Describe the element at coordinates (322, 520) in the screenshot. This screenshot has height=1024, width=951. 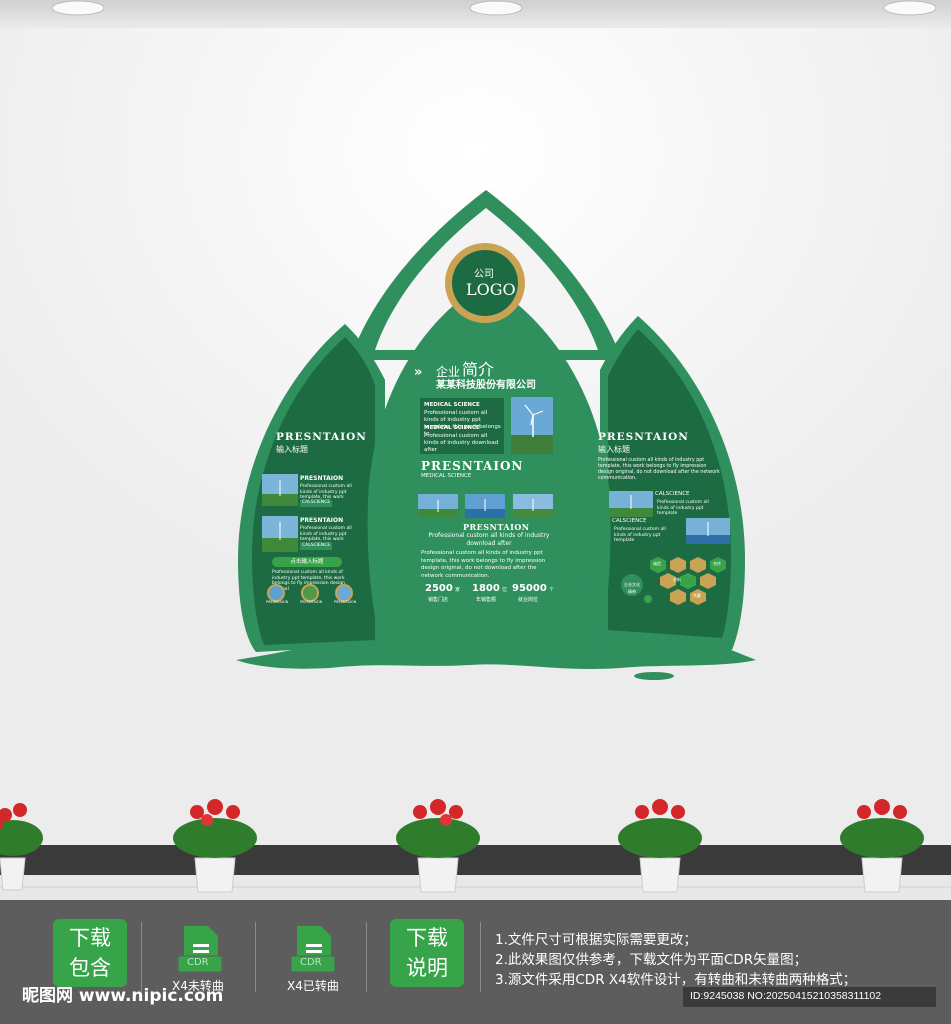
I see `left-item-title-2: PRESNTAION` at that location.